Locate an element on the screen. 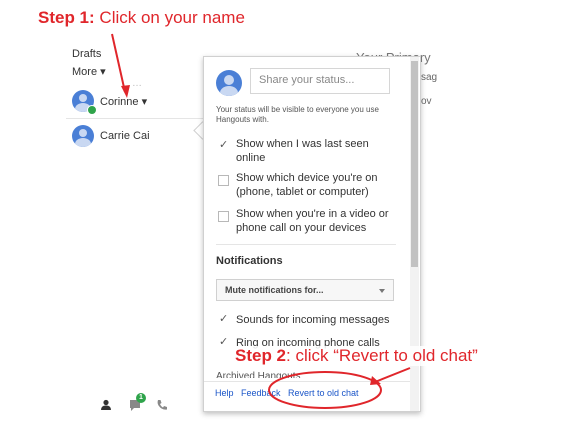 This screenshot has width=569, height=428. notification-badge: 1 is located at coordinates (141, 398).